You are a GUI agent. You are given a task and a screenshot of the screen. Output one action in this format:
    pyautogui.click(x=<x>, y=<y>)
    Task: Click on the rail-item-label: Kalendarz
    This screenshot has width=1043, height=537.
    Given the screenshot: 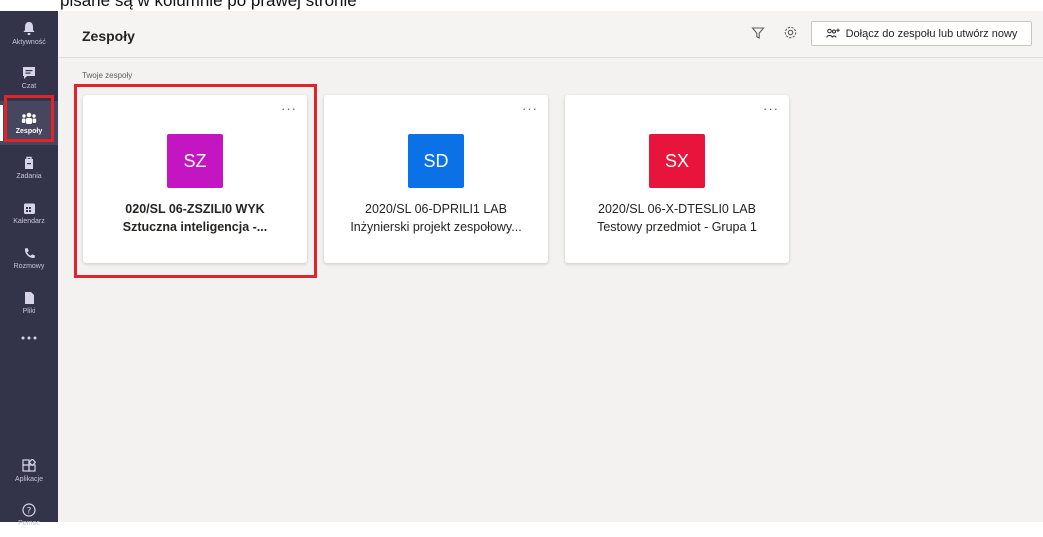 What is the action you would take?
    pyautogui.click(x=29, y=221)
    